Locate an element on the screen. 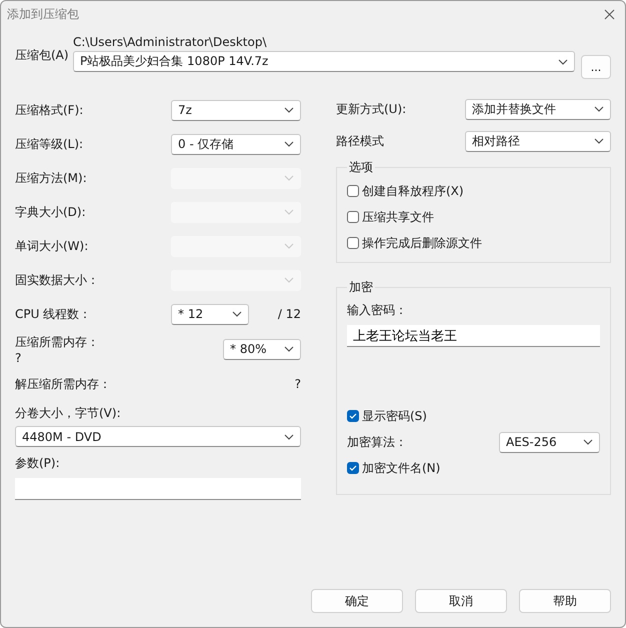 The width and height of the screenshot is (626, 628). dialog-button: 确定 is located at coordinates (357, 601).